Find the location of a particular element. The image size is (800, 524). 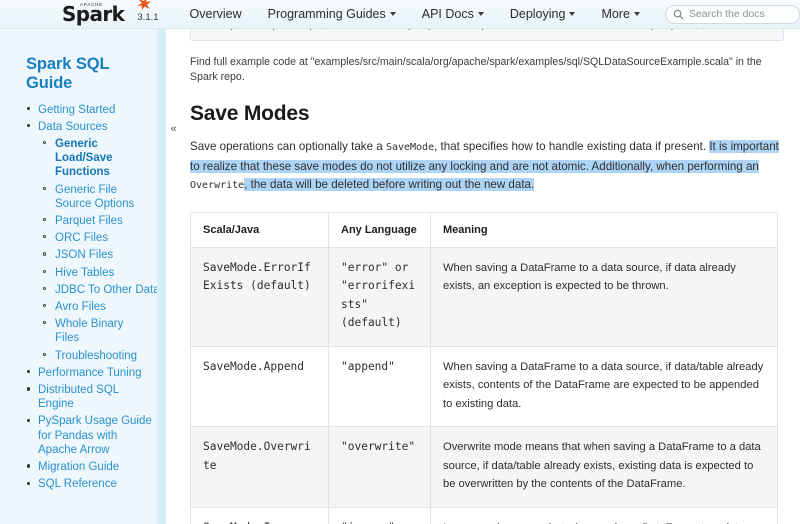

sidebar-item-hive-tables: Hive Tables is located at coordinates (78, 272).